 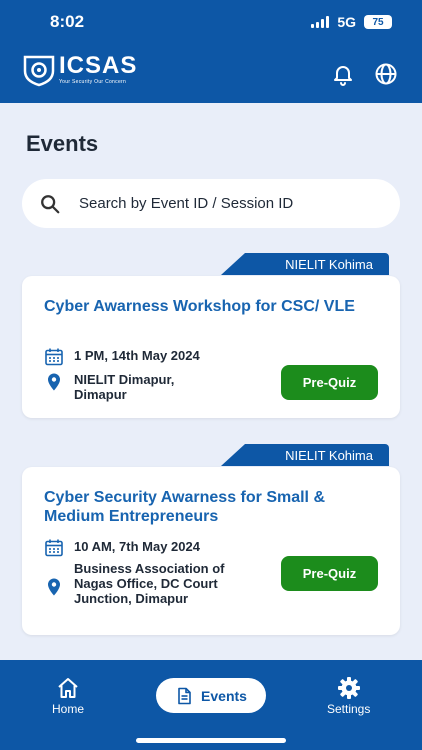 I want to click on notification-bell-icon, so click(x=343, y=74).